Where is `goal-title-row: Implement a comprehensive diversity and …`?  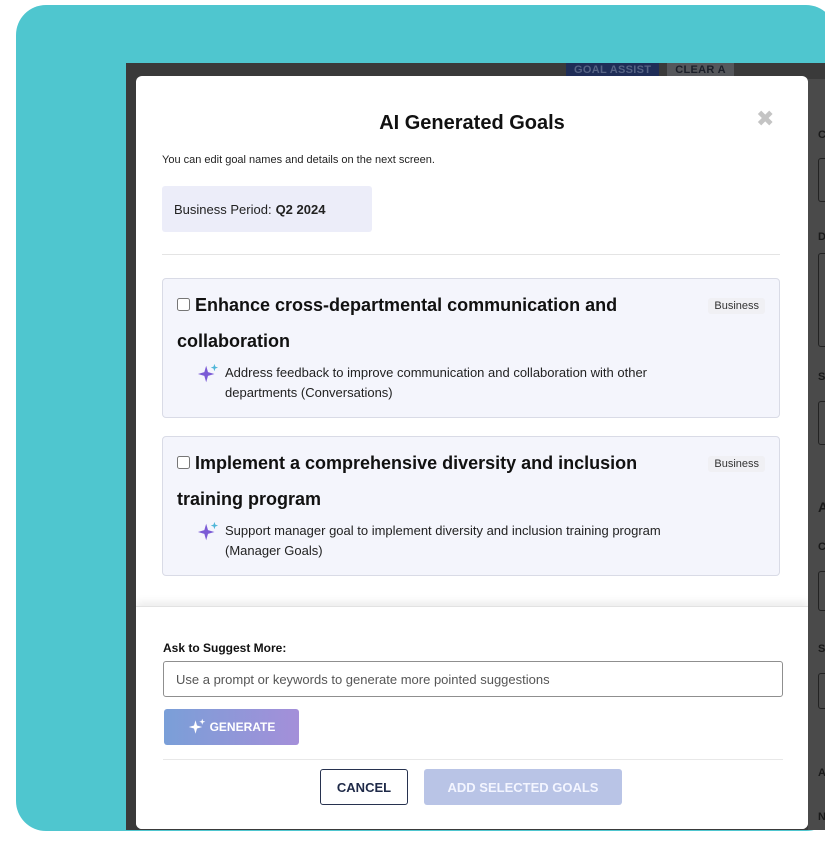 goal-title-row: Implement a comprehensive diversity and … is located at coordinates (427, 481).